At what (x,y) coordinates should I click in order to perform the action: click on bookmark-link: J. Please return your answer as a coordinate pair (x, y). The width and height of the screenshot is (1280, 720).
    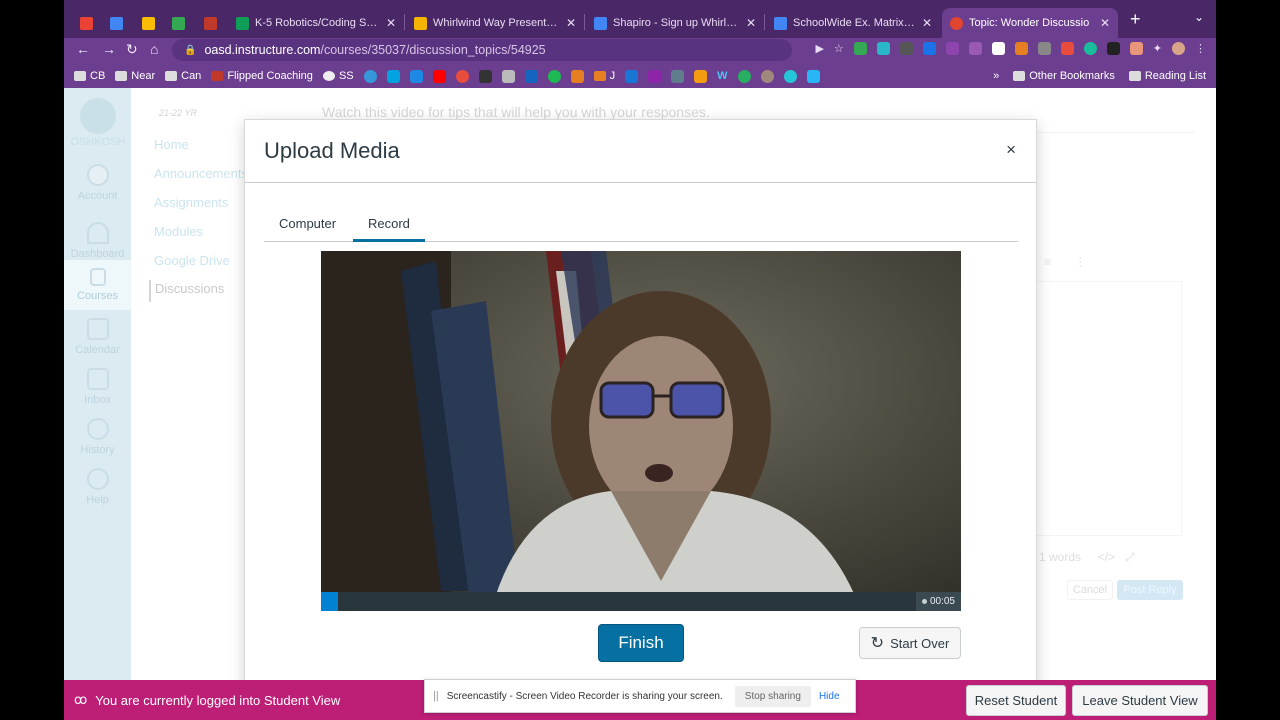
    Looking at the image, I should click on (604, 76).